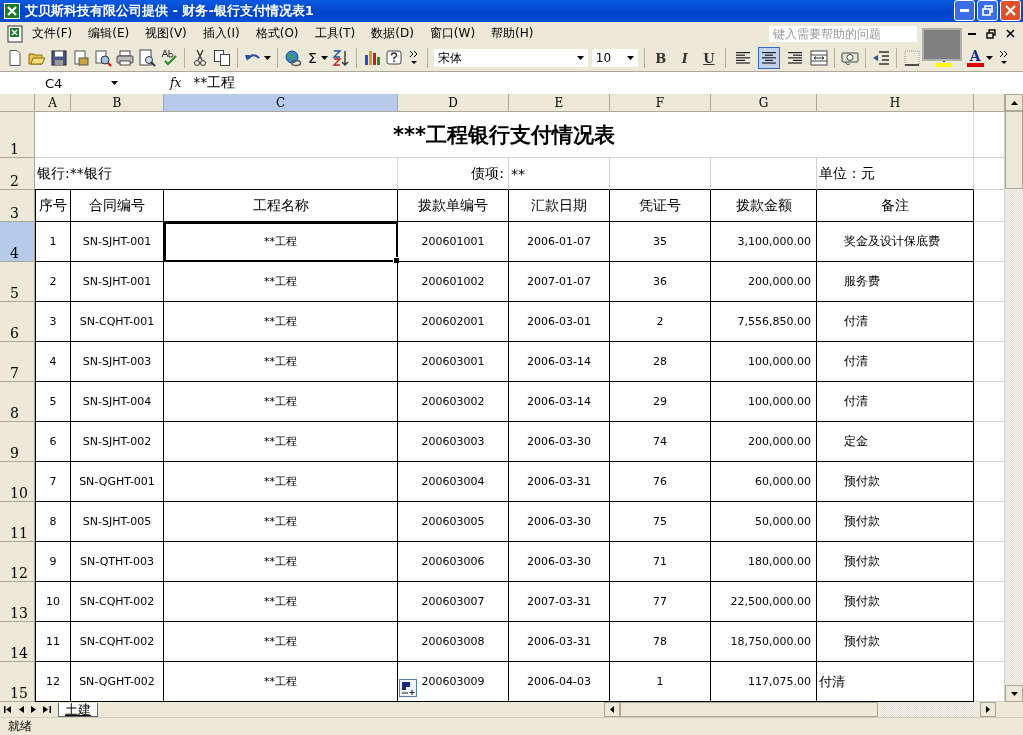 The width and height of the screenshot is (1023, 735). Describe the element at coordinates (770, 641) in the screenshot. I see `amount-cell: 18,750,000.00` at that location.